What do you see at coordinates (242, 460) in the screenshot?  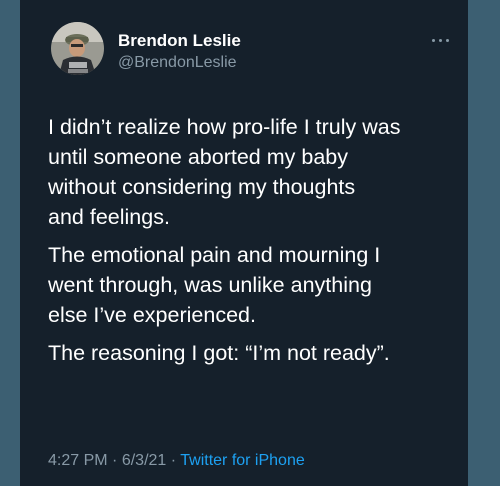 I see `tweet-source-link: Twitter for iPhone` at bounding box center [242, 460].